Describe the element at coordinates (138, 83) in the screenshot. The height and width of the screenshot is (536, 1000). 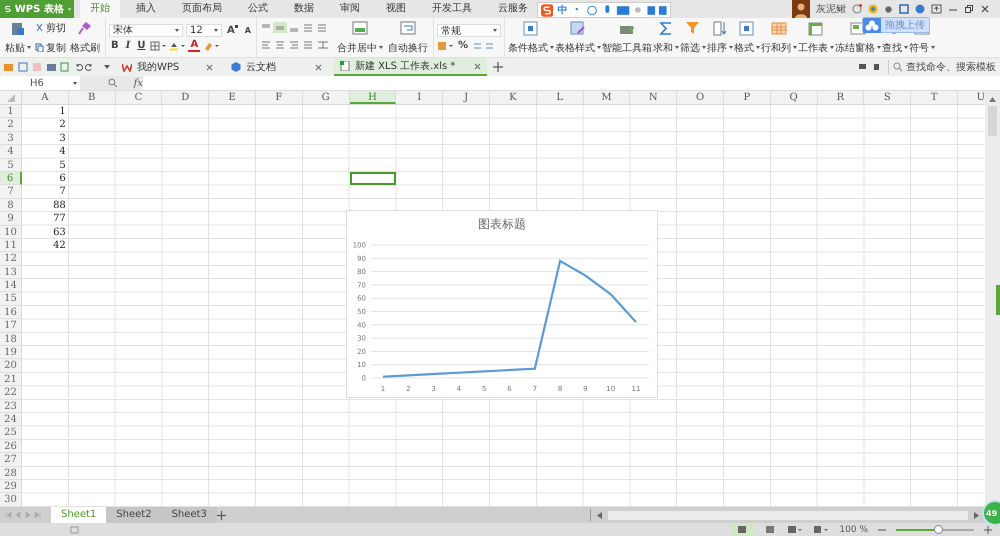
I see `function-button: fx` at that location.